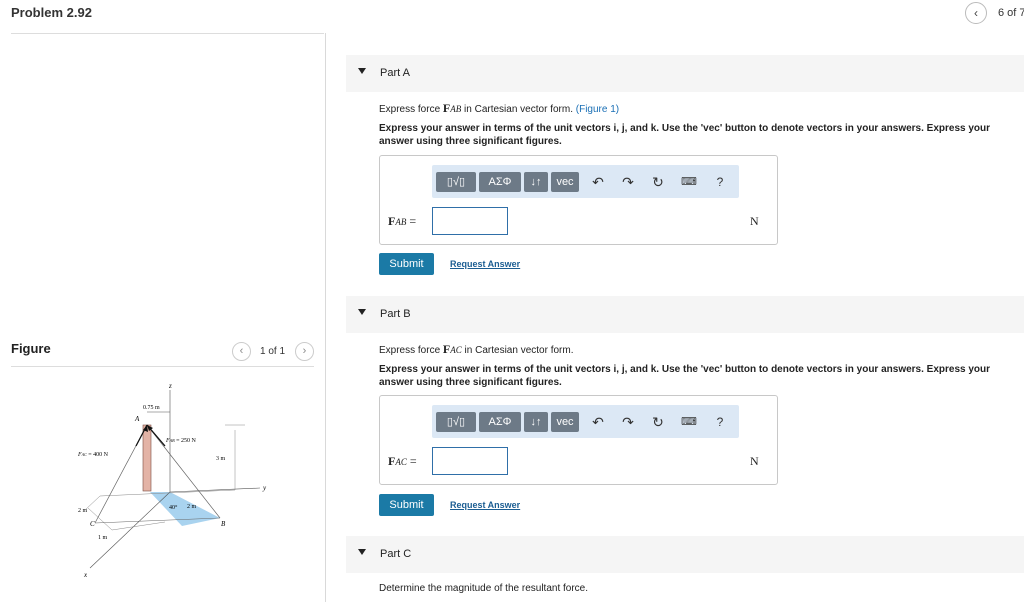 This screenshot has height=602, width=1024. Describe the element at coordinates (304, 351) in the screenshot. I see `chevron-right-icon: ›` at that location.